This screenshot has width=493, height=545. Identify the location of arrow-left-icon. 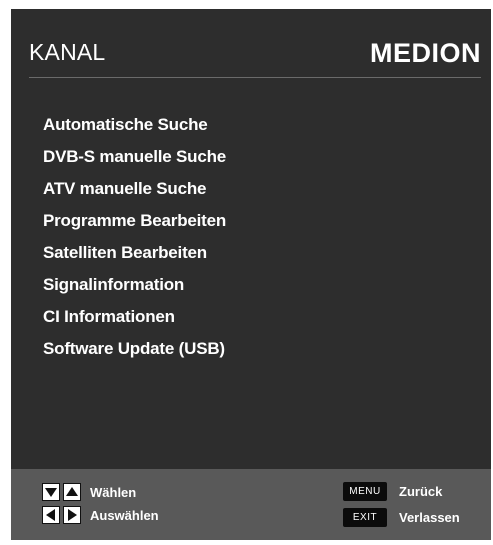
(51, 515).